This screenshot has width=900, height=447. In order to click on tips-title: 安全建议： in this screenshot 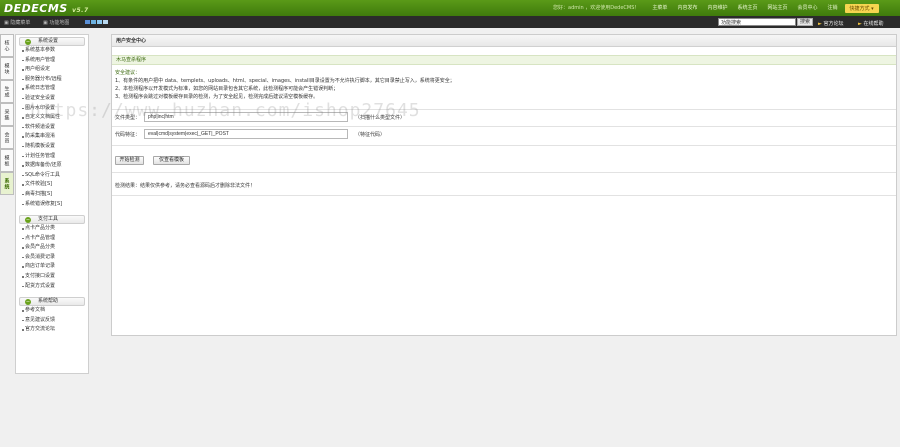, I will do `click(128, 73)`.